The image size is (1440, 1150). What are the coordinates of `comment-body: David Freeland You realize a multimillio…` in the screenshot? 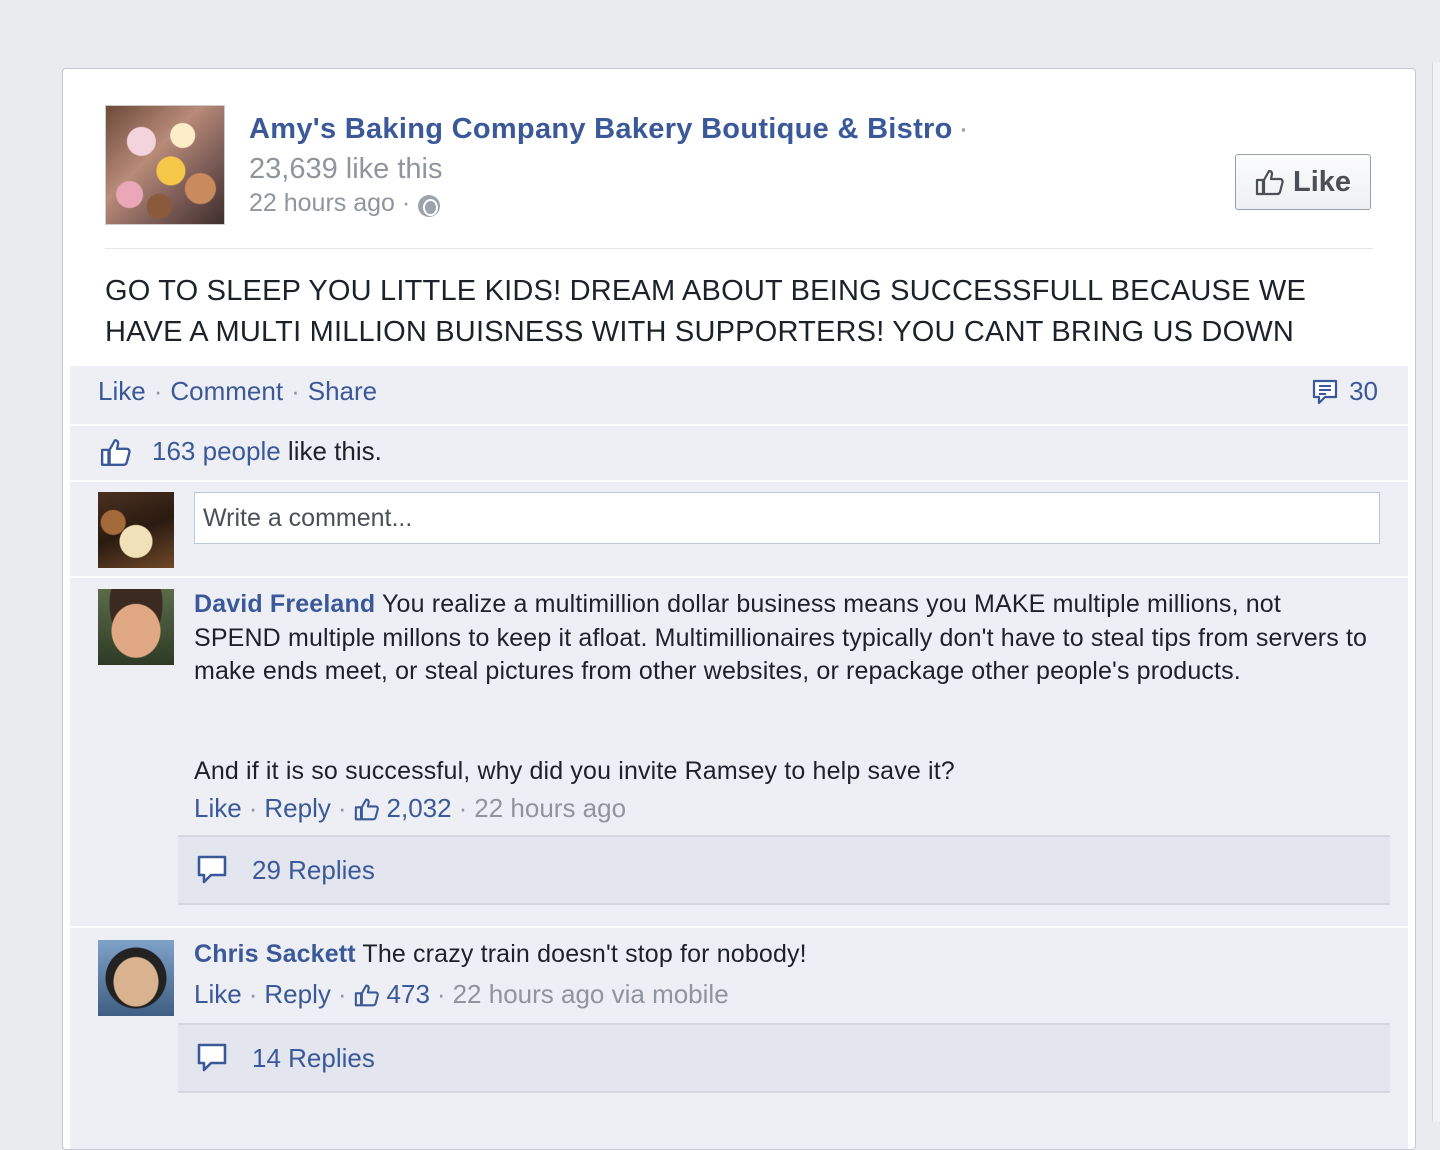 It's located at (784, 638).